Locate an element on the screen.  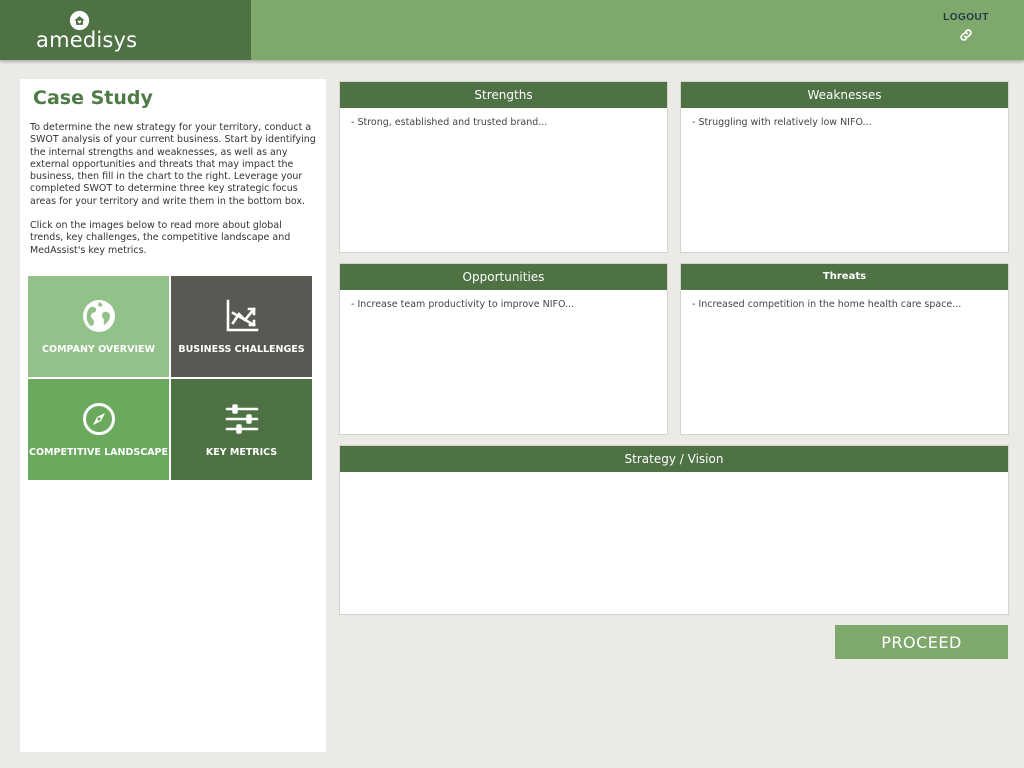
business-challenges-tile: BUSINESS CHALLENGES is located at coordinates (241, 326).